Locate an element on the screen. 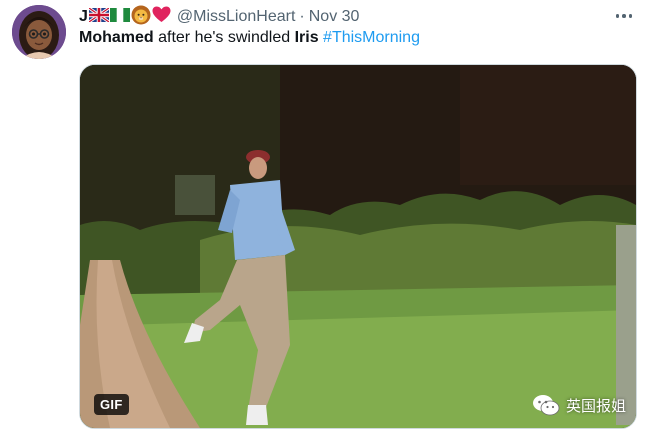  uk-flag-icon is located at coordinates (99, 16).